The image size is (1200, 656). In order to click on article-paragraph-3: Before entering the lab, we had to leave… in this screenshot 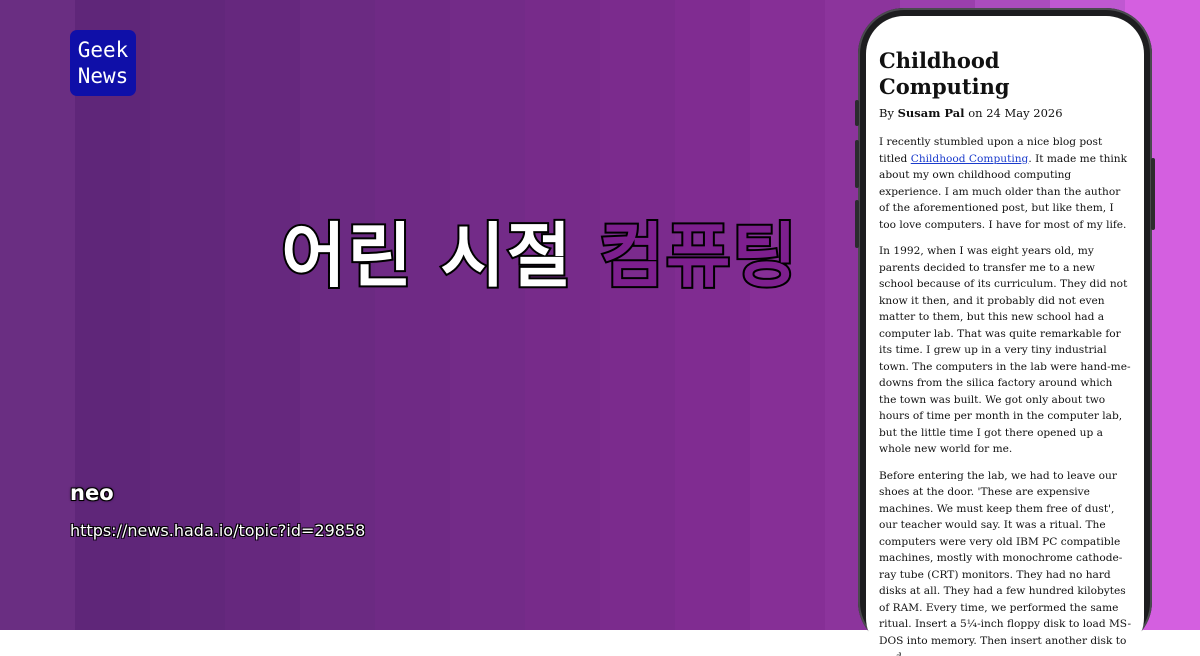, I will do `click(1005, 562)`.